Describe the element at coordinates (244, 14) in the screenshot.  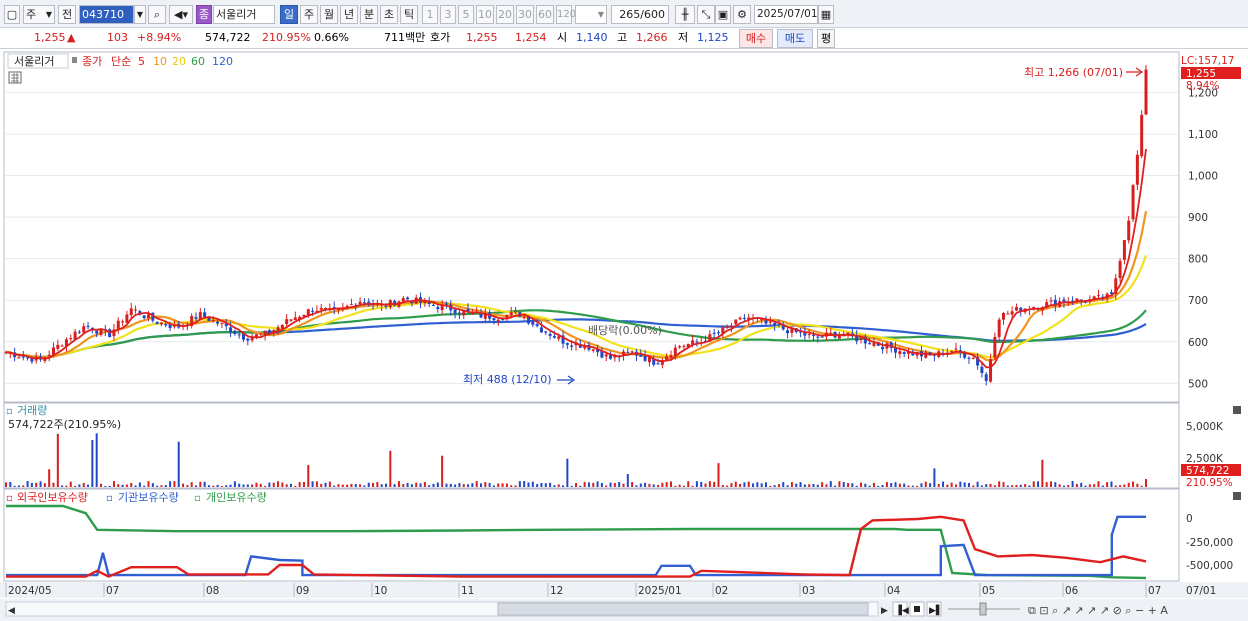
I see `stock-name-field: 서울리거` at that location.